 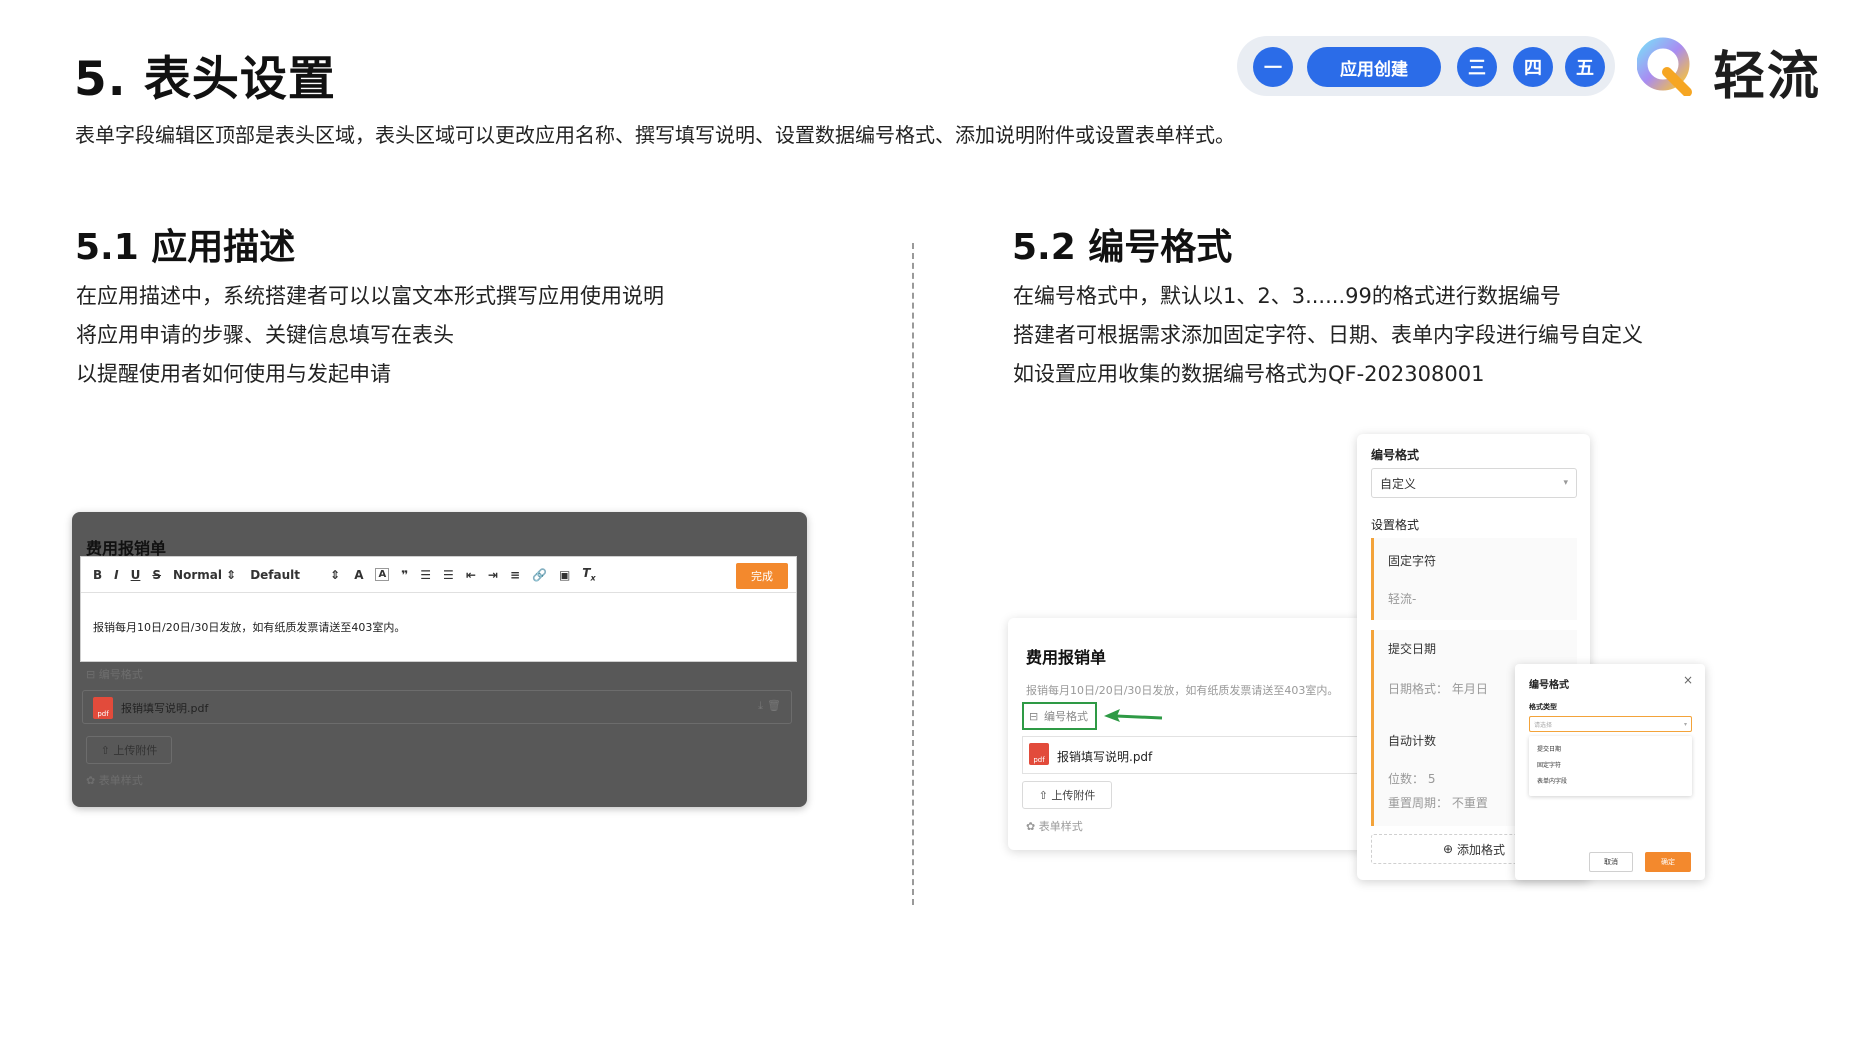 What do you see at coordinates (1374, 67) in the screenshot?
I see `step-2-button: 应用创建` at bounding box center [1374, 67].